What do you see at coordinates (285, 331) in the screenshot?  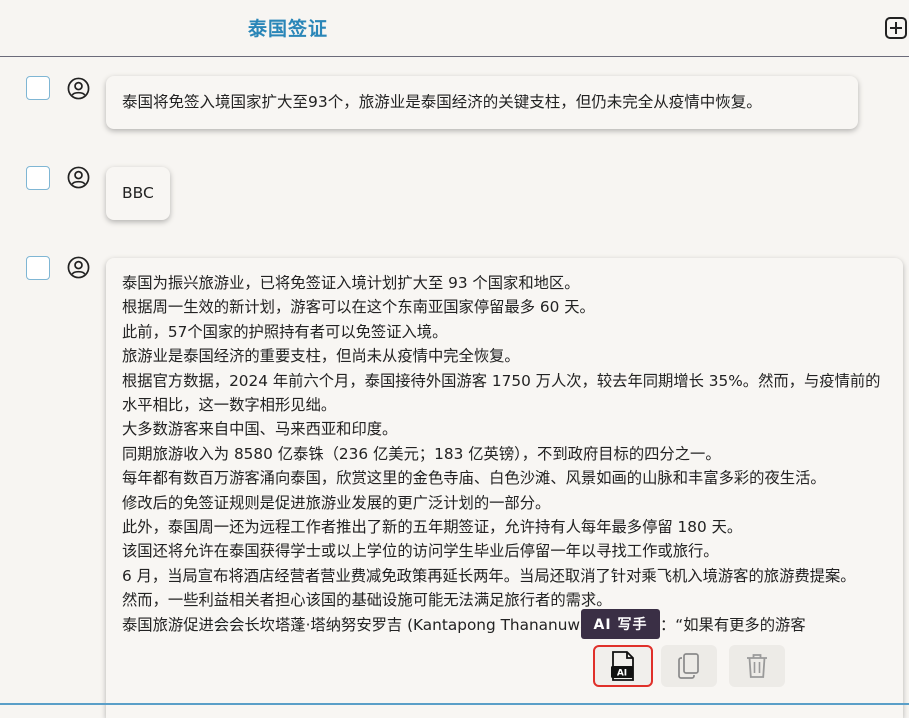 I see `message-line: 此前，57个国家的护照持有者可以免签证入境。` at bounding box center [285, 331].